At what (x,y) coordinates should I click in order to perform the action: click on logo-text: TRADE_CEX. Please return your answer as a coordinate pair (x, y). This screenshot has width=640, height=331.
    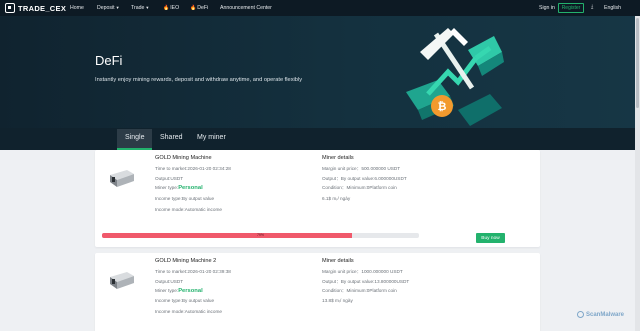
    Looking at the image, I should click on (42, 8).